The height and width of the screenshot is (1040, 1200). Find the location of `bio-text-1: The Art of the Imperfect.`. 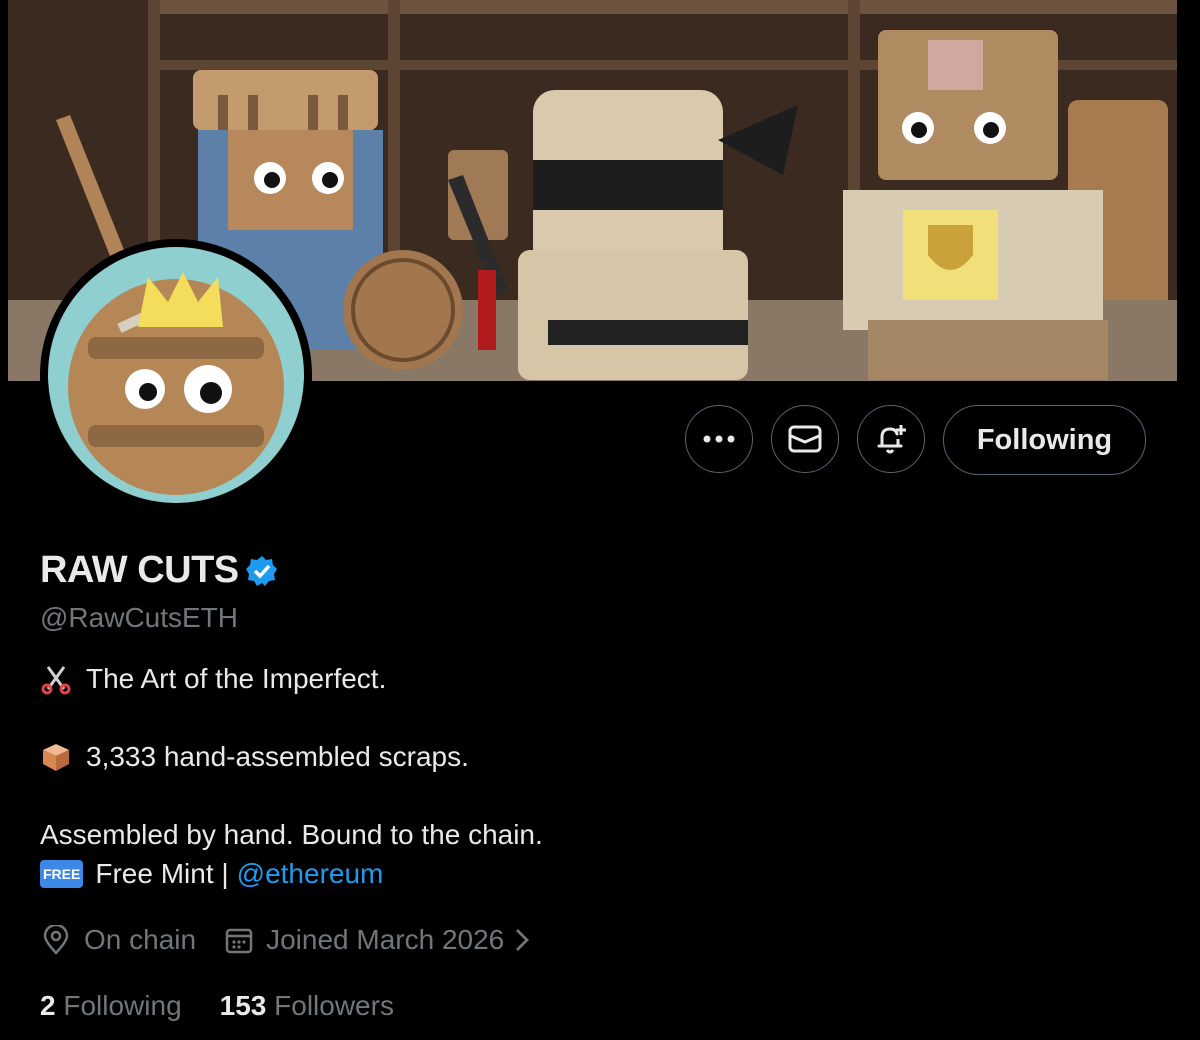

bio-text-1: The Art of the Imperfect. is located at coordinates (236, 678).